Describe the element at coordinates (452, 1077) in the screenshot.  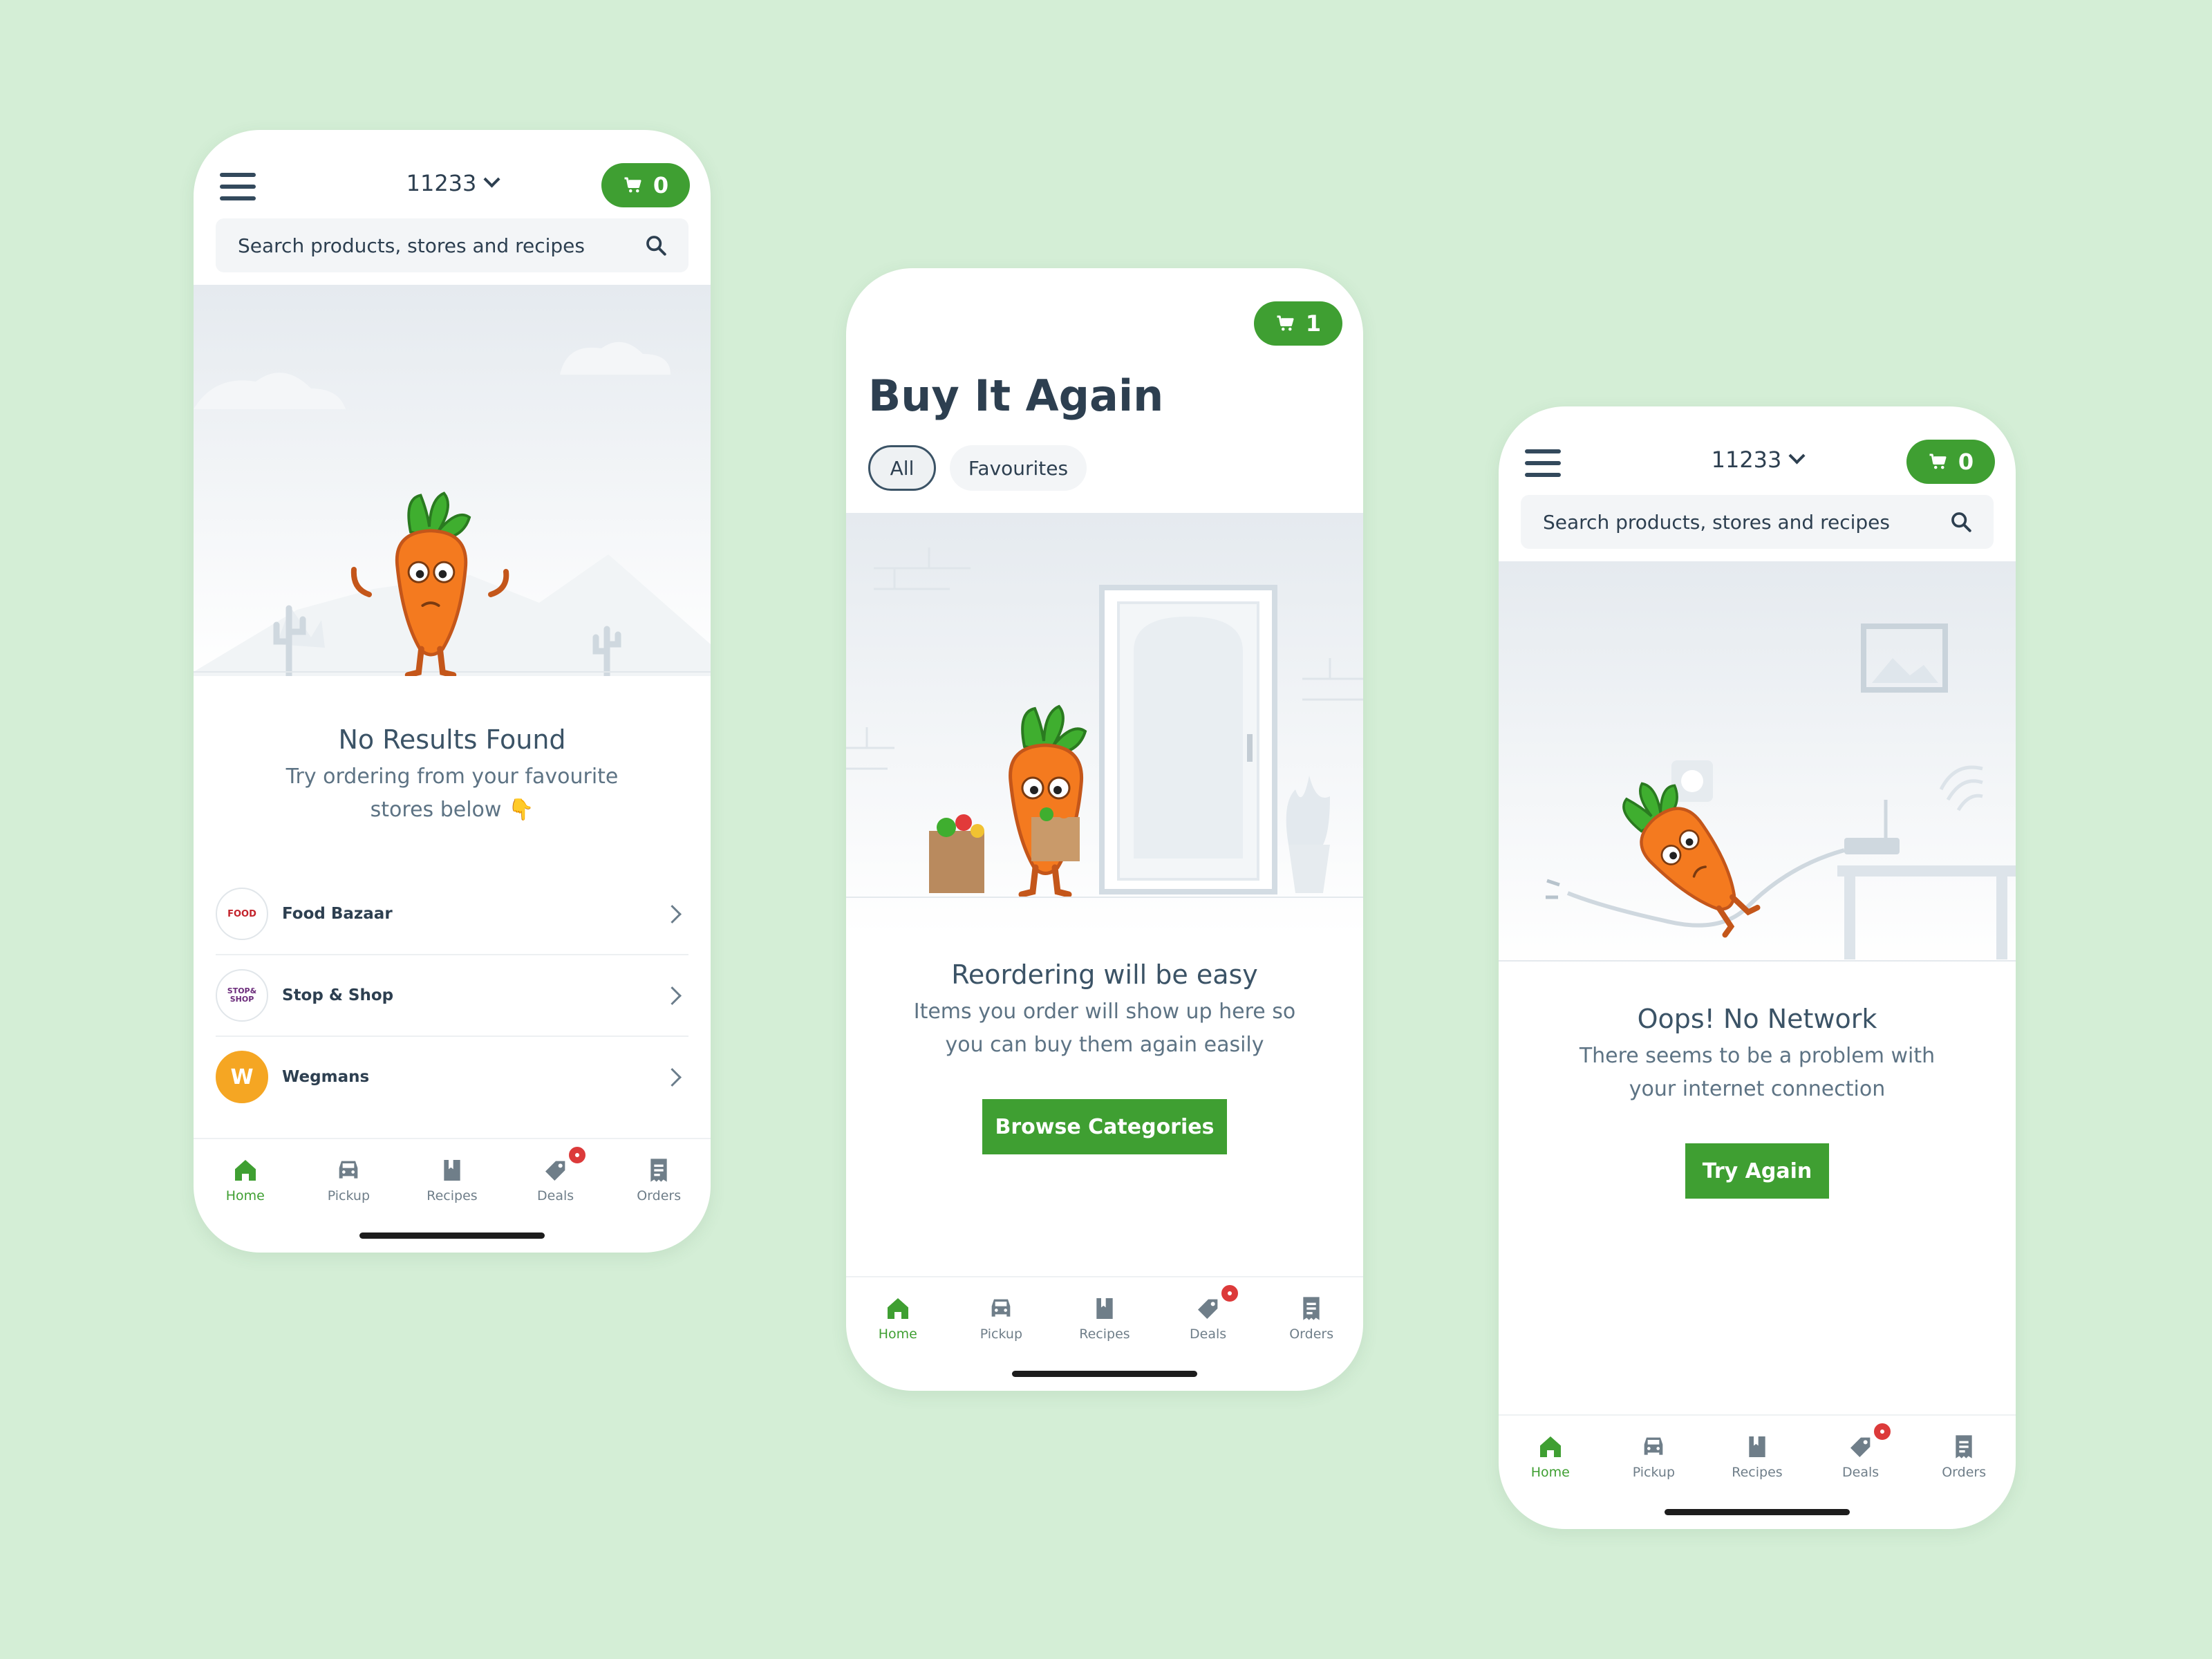
I see `store-row-wegmans: W Wegmans` at that location.